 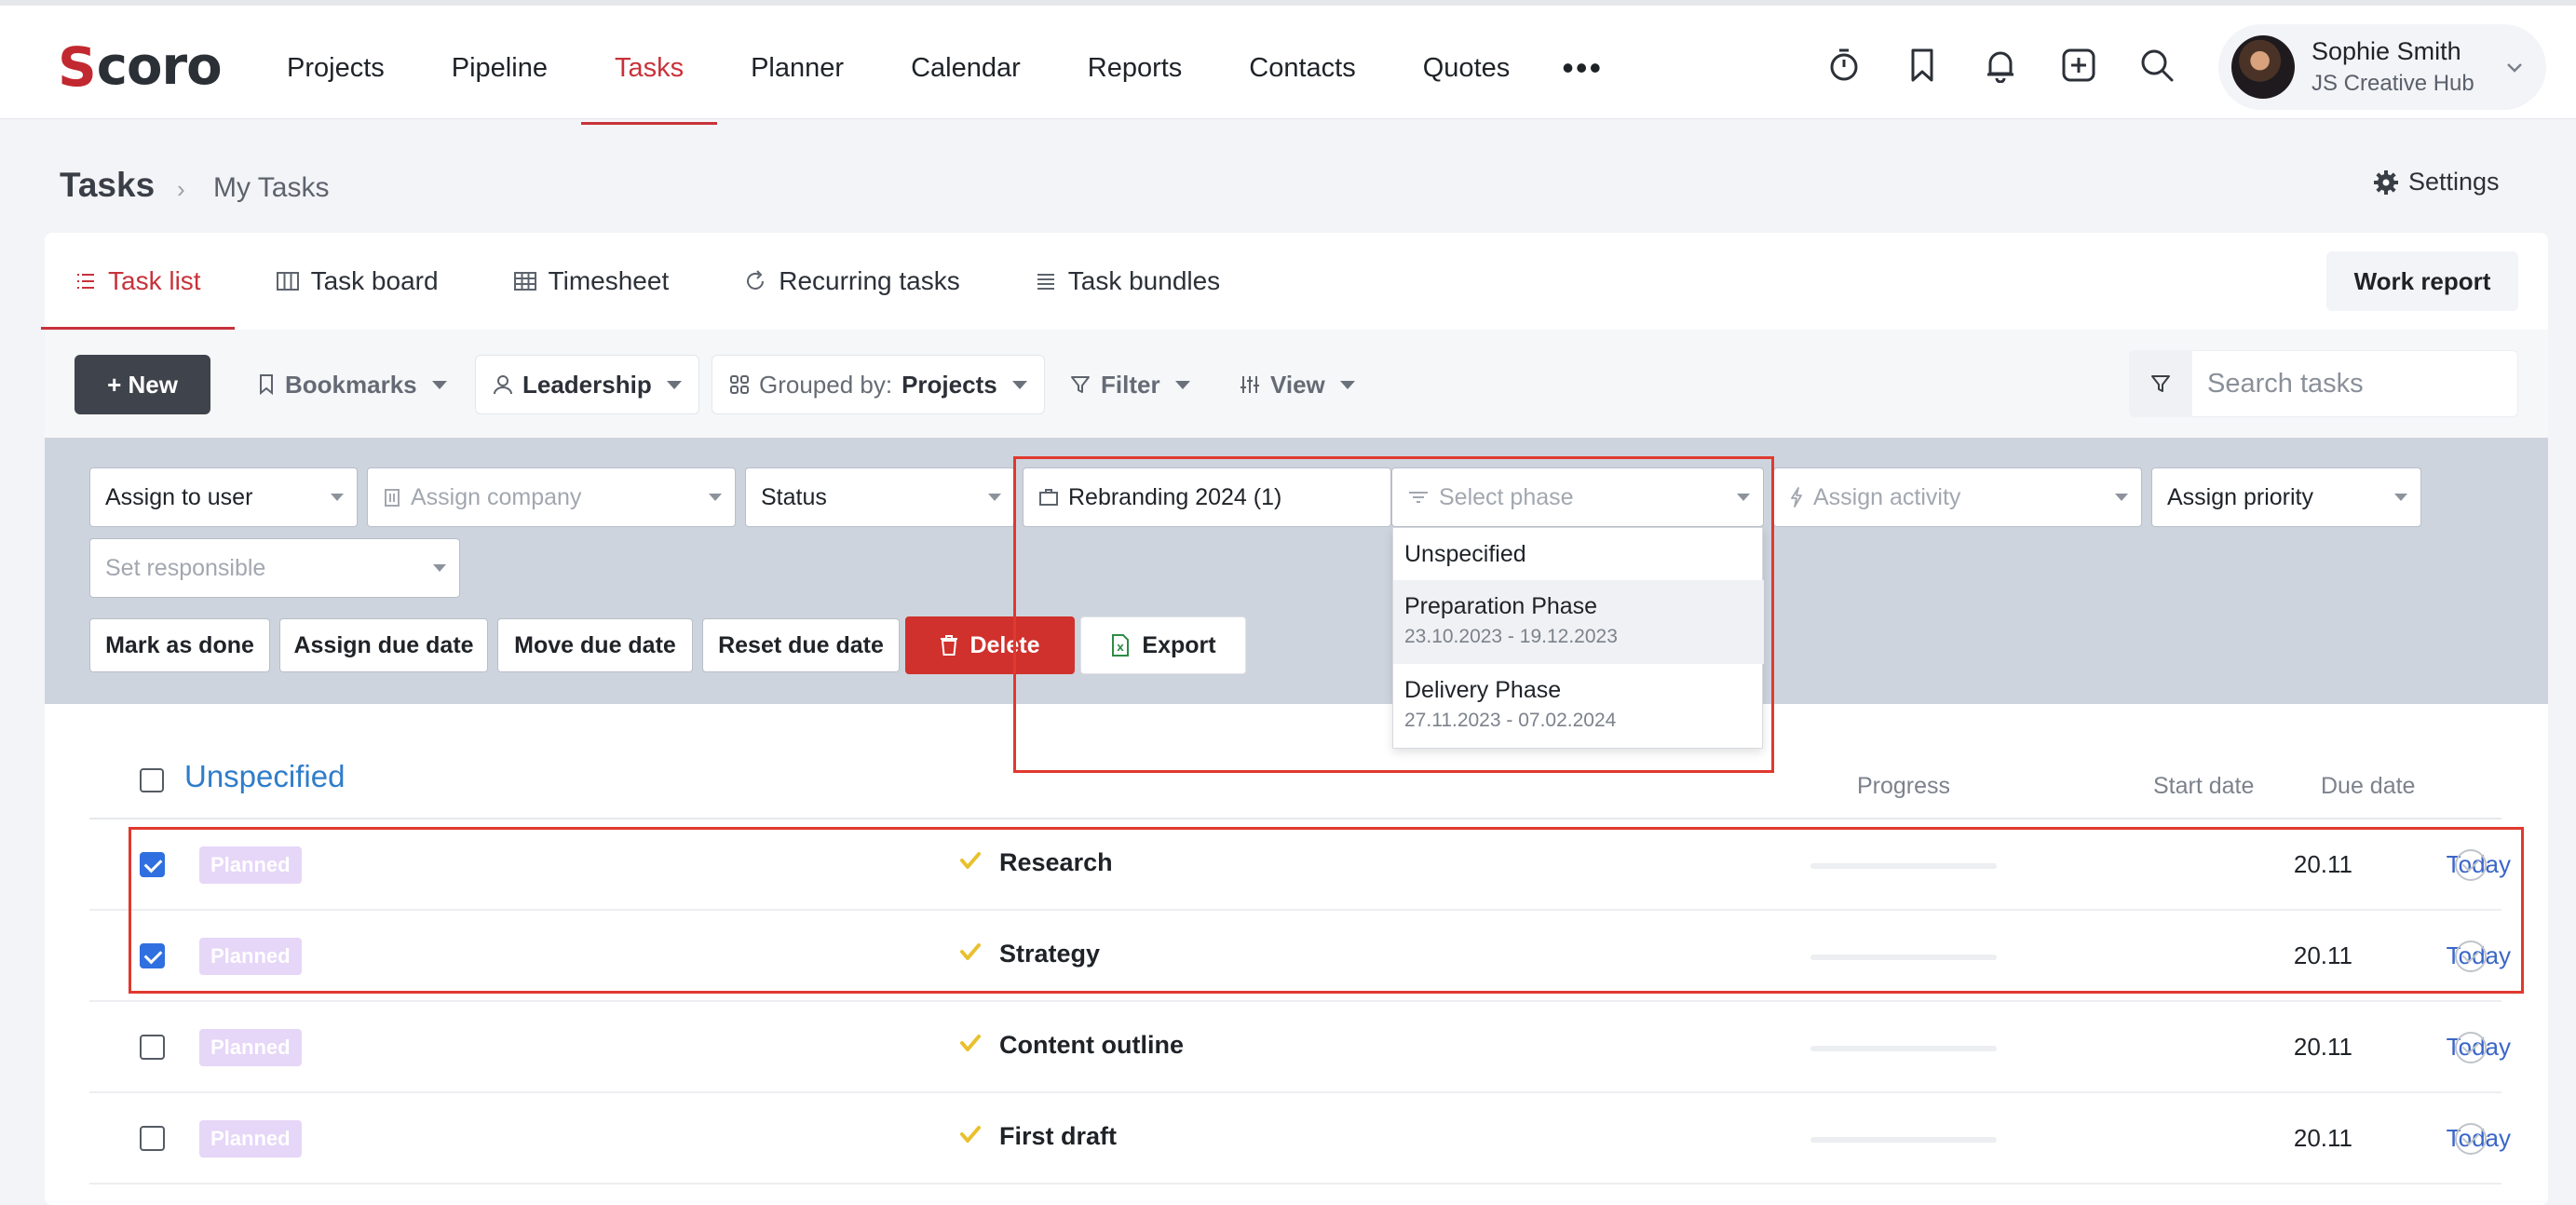 What do you see at coordinates (649, 68) in the screenshot?
I see `nav-tasks: Tasks` at bounding box center [649, 68].